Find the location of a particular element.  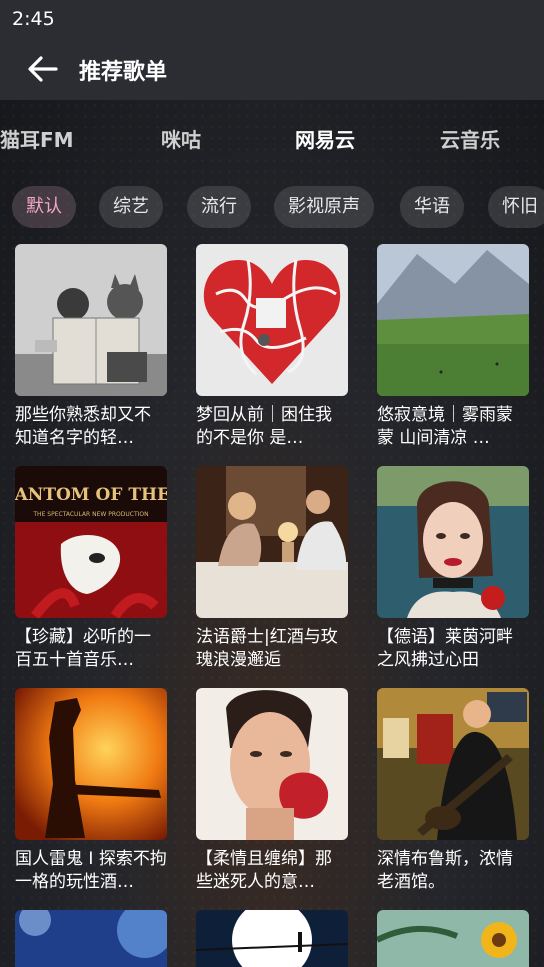

status-time: 2:45 is located at coordinates (33, 19).